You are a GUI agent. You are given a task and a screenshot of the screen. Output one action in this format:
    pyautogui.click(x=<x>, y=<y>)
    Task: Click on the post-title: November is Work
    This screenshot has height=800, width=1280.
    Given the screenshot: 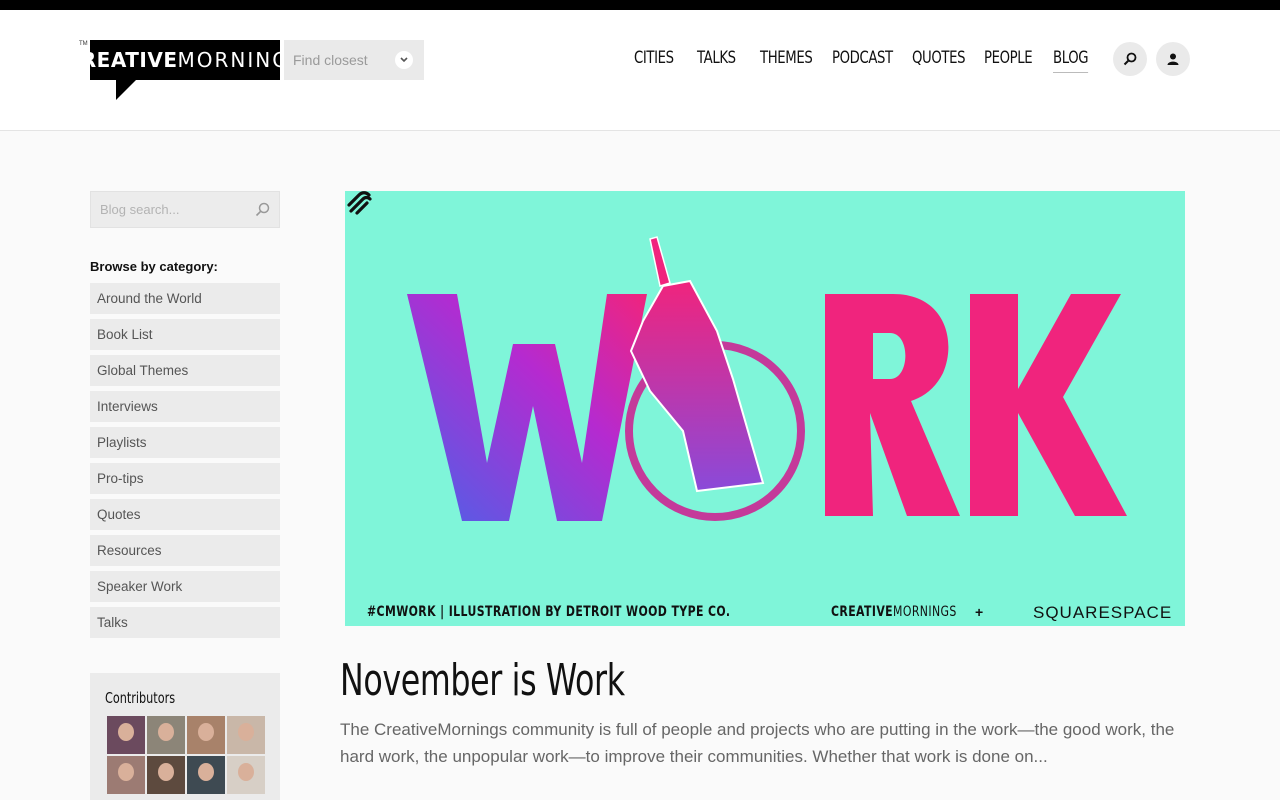 What is the action you would take?
    pyautogui.click(x=482, y=680)
    